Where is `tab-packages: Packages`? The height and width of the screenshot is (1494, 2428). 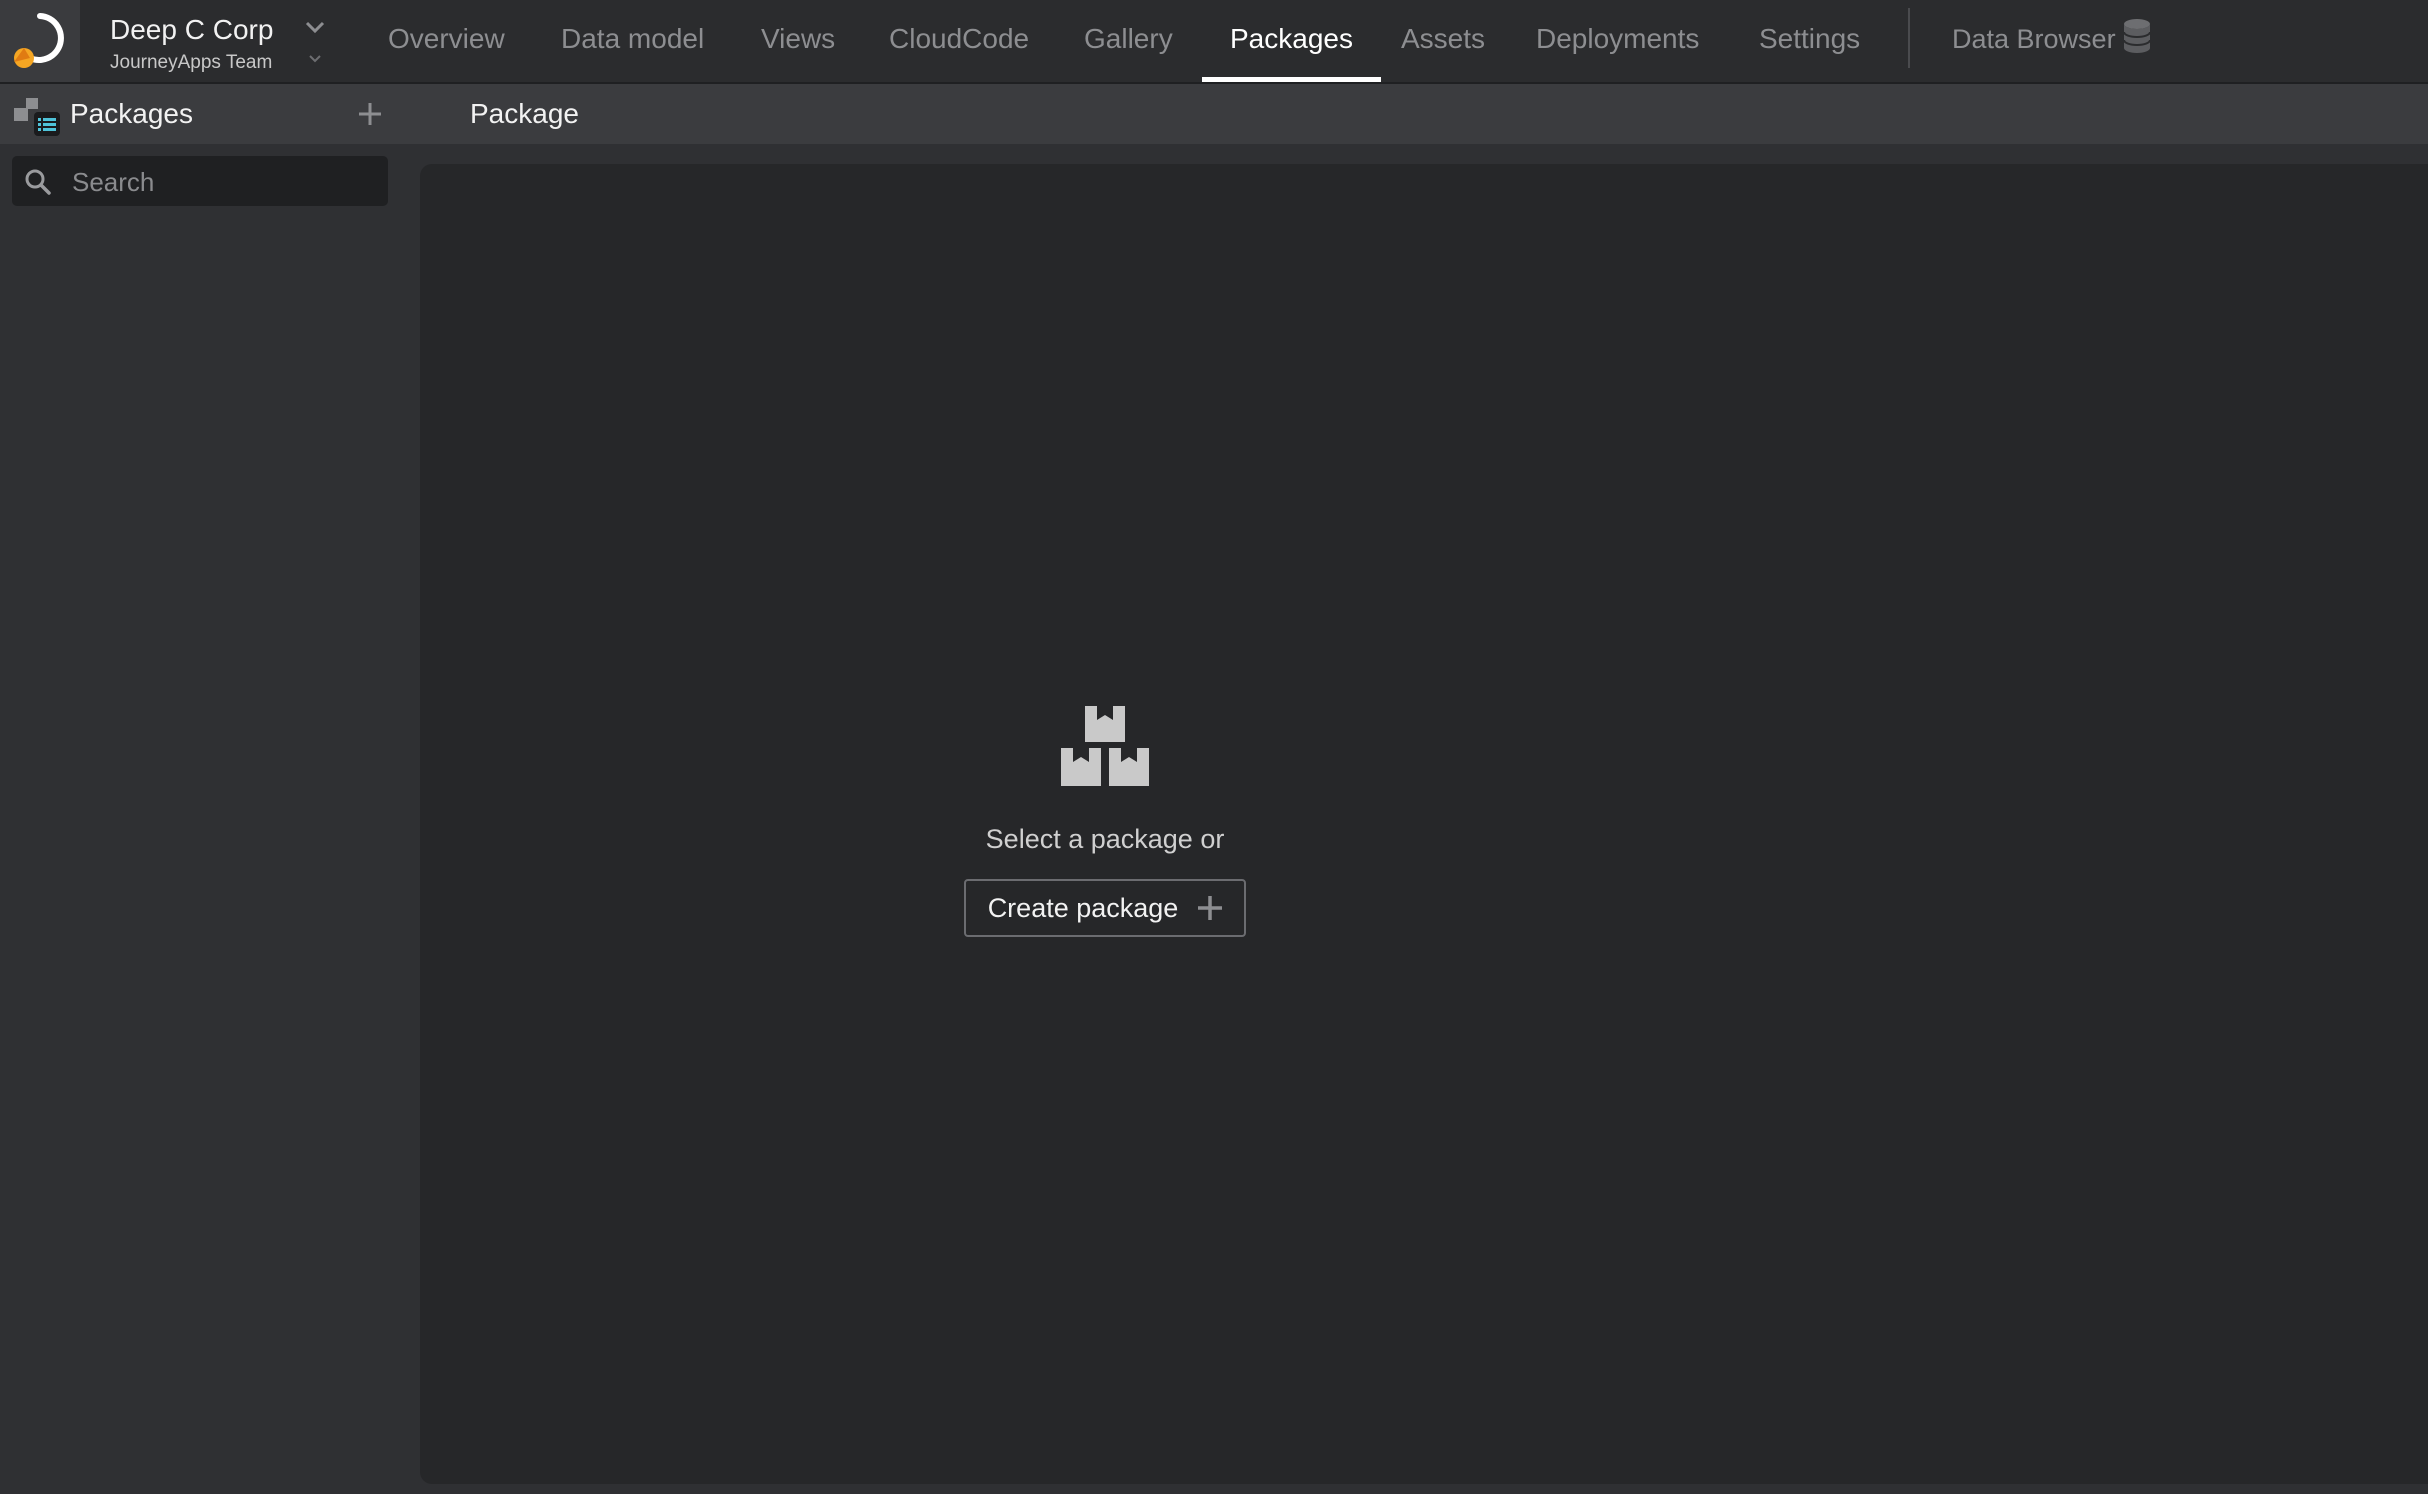 tab-packages: Packages is located at coordinates (1291, 41).